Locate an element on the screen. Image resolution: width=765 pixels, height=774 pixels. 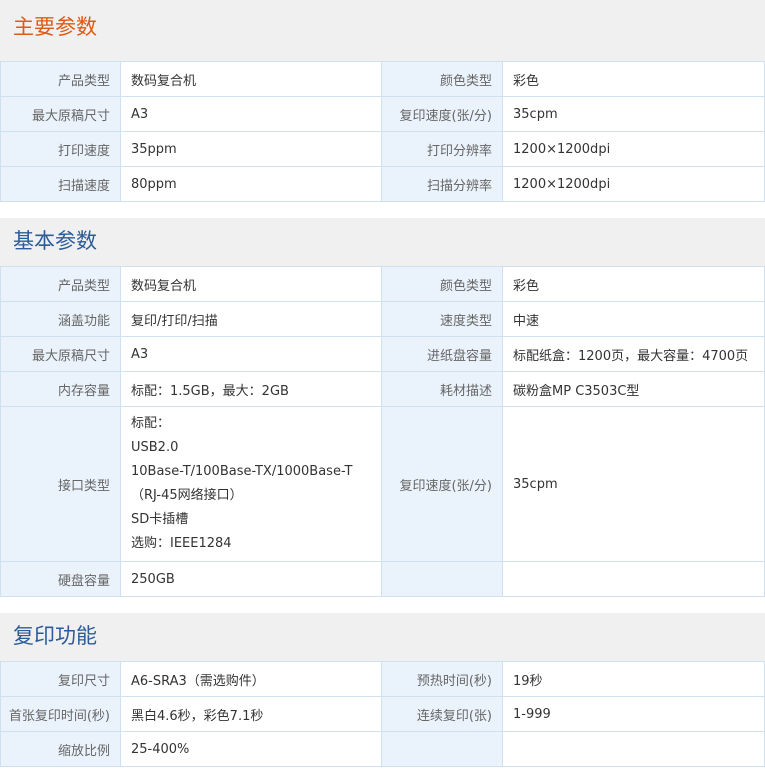
interface-line: USB2.0 is located at coordinates (155, 447).